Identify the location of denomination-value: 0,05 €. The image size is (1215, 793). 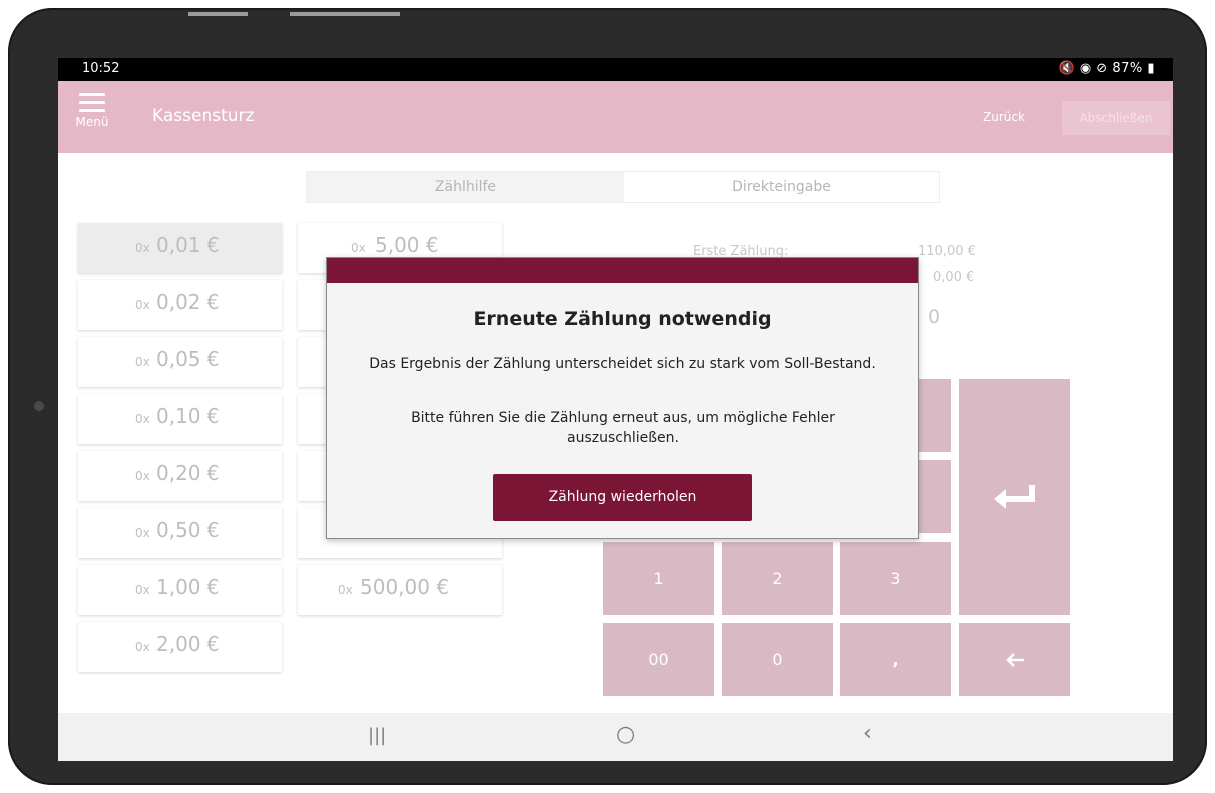
(188, 359).